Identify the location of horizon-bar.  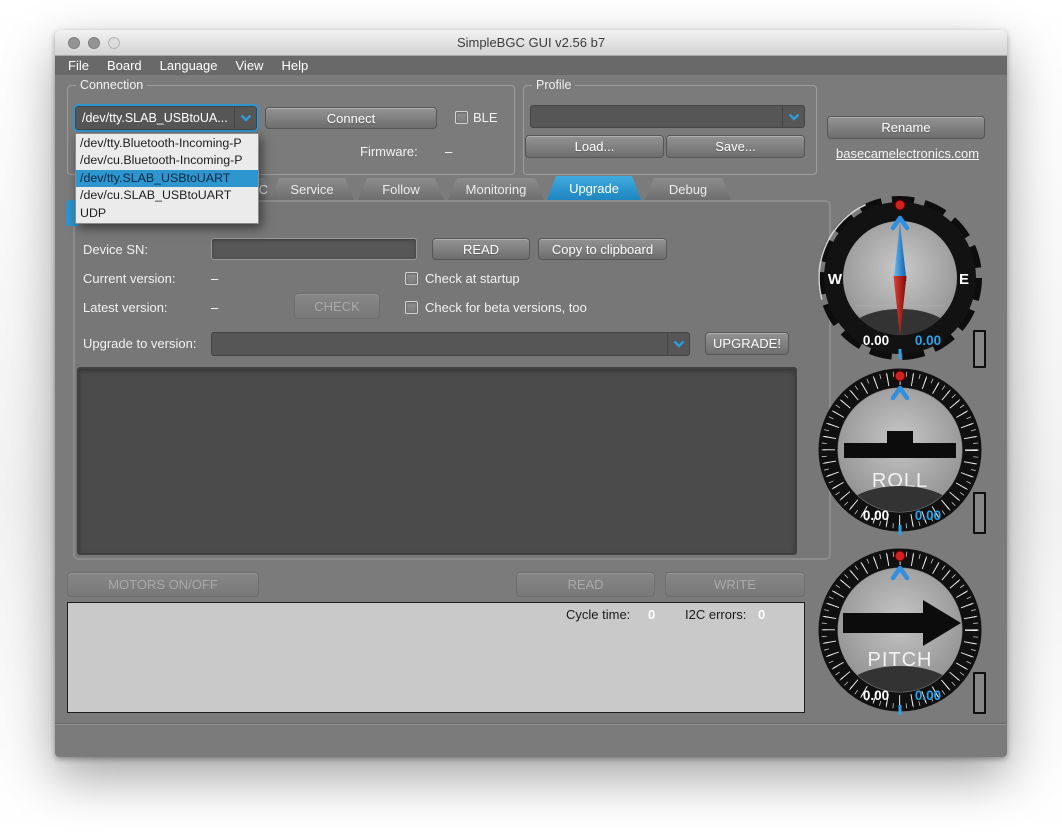
(900, 450).